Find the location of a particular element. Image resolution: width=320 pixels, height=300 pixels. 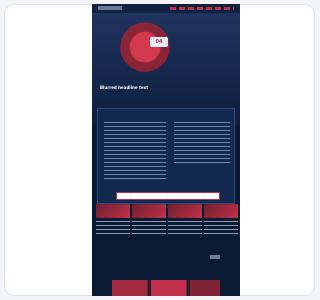

dialog-side-text is located at coordinates (202, 143).